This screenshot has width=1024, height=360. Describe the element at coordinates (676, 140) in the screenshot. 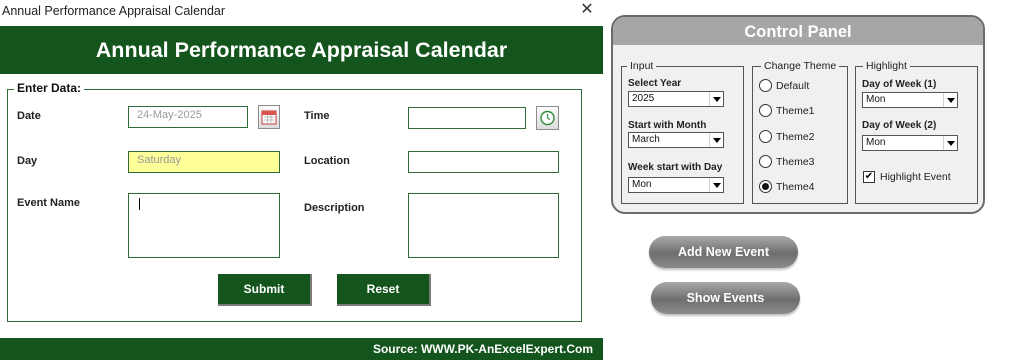

I see `start-month-dropdown: March` at that location.